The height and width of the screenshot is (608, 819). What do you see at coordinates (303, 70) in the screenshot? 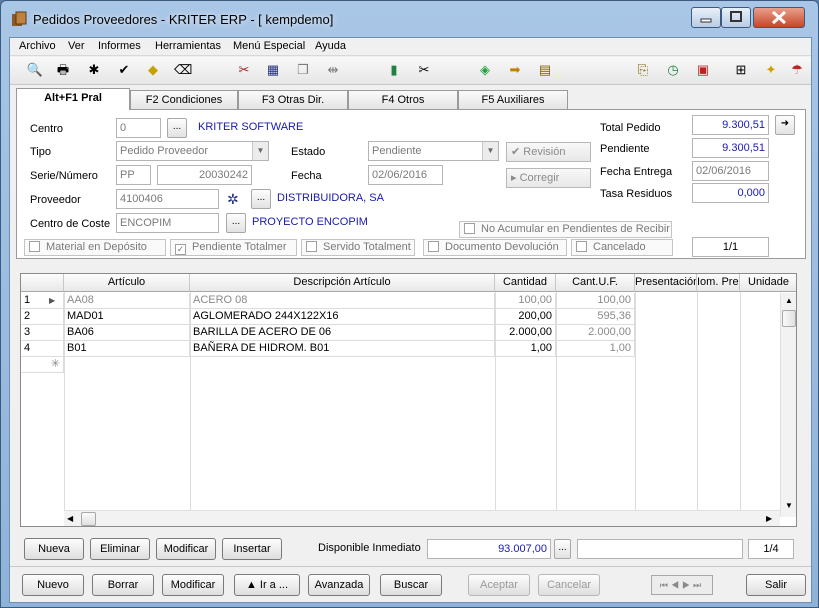
I see `copy-icon: ❐` at bounding box center [303, 70].